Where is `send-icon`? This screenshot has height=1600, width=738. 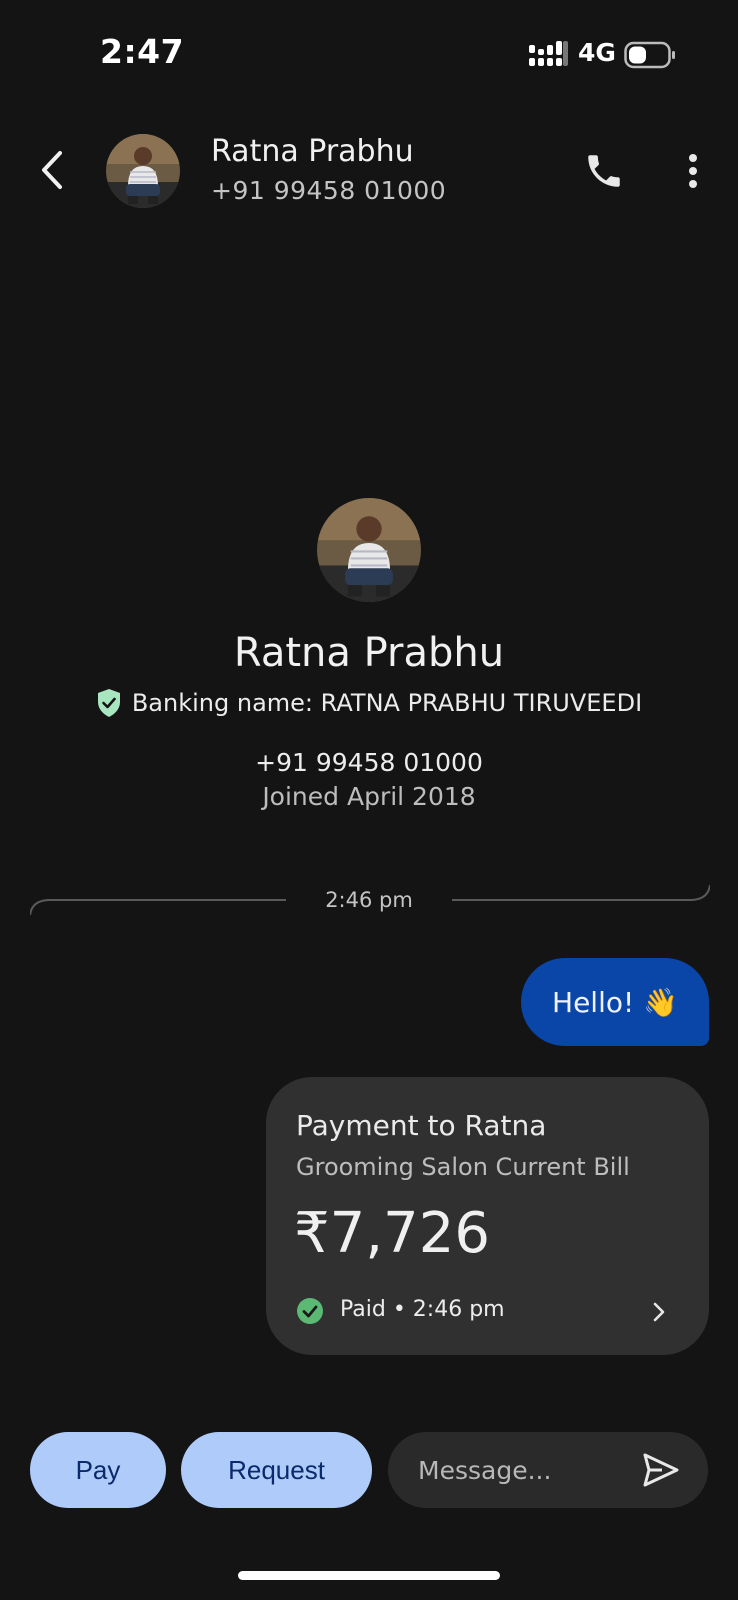
send-icon is located at coordinates (661, 1470).